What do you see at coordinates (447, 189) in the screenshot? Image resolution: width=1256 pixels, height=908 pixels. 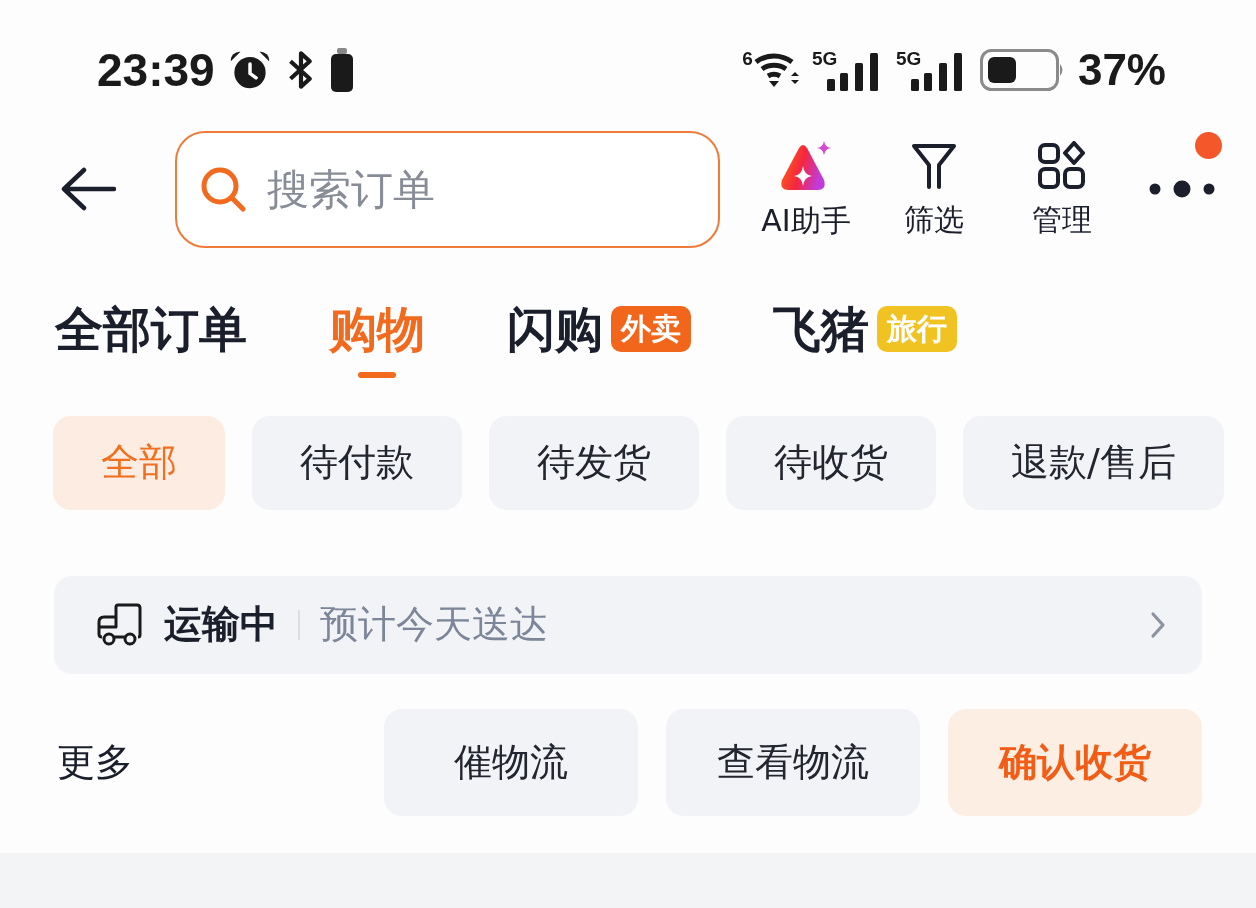 I see `search-field: 搜索订单` at bounding box center [447, 189].